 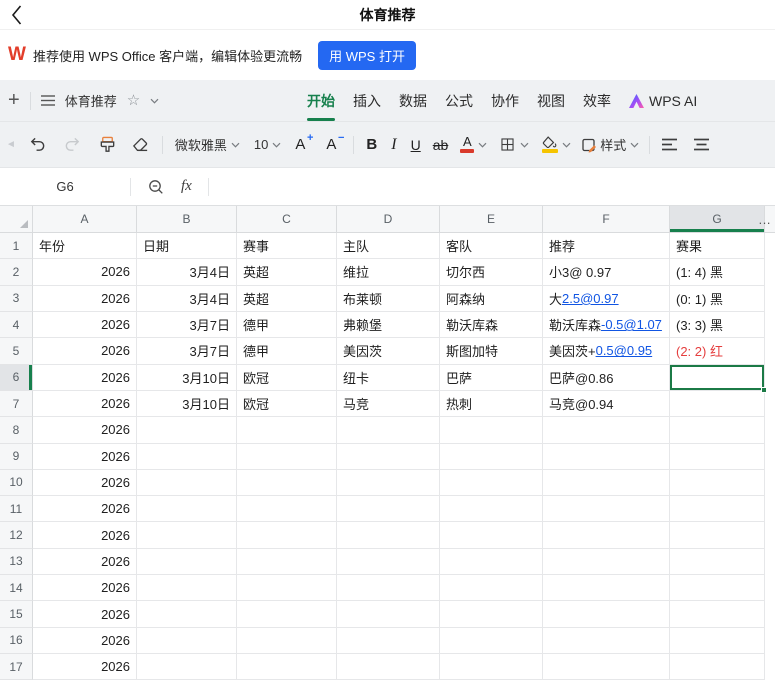 What do you see at coordinates (371, 144) in the screenshot?
I see `bold-button: B` at bounding box center [371, 144].